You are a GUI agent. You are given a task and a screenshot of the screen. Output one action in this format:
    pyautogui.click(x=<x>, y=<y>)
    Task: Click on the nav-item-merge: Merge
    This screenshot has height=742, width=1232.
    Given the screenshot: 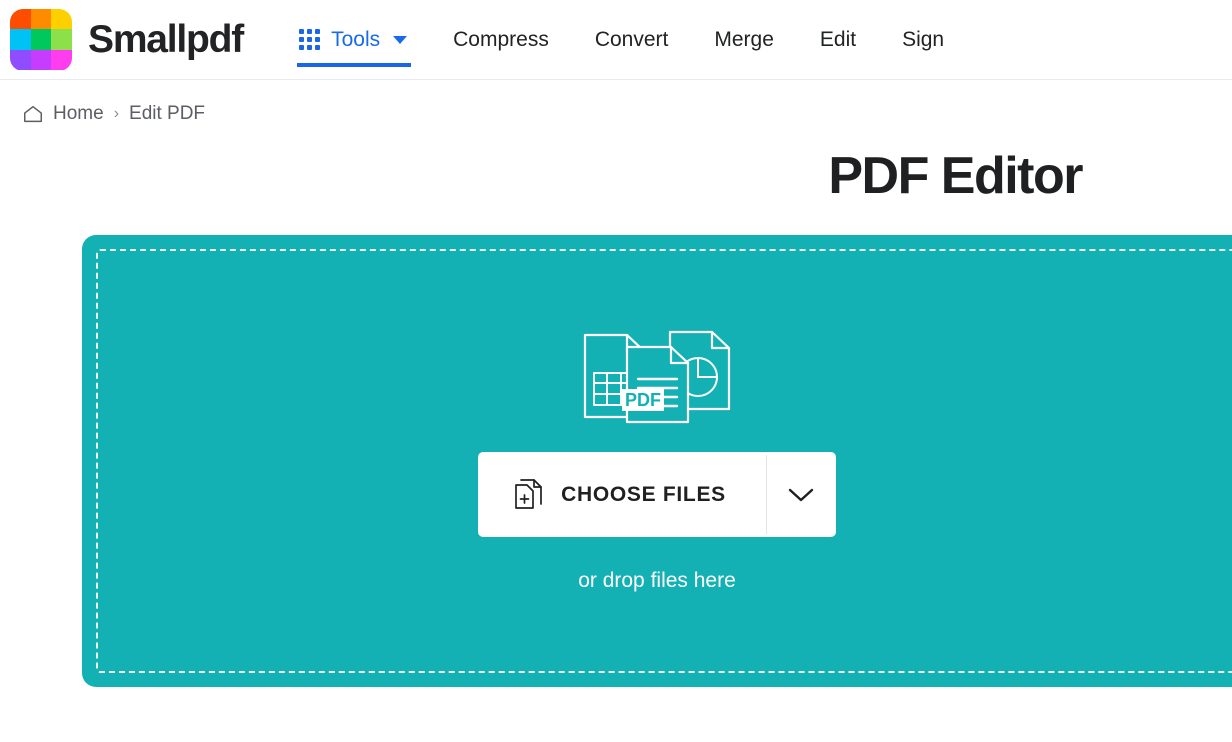 What is the action you would take?
    pyautogui.click(x=744, y=39)
    